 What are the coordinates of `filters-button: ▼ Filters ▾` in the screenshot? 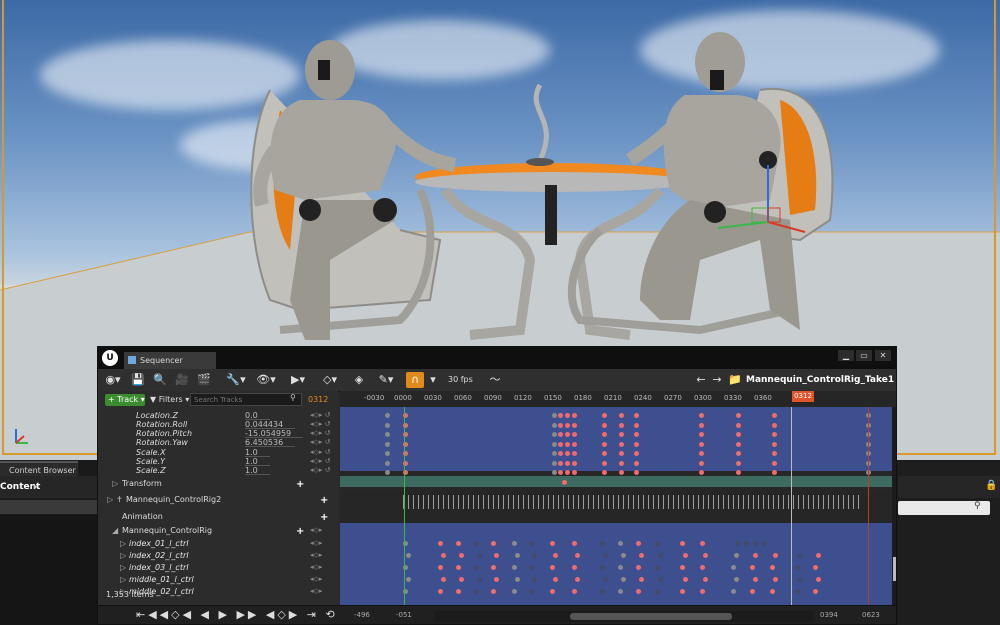 It's located at (169, 400).